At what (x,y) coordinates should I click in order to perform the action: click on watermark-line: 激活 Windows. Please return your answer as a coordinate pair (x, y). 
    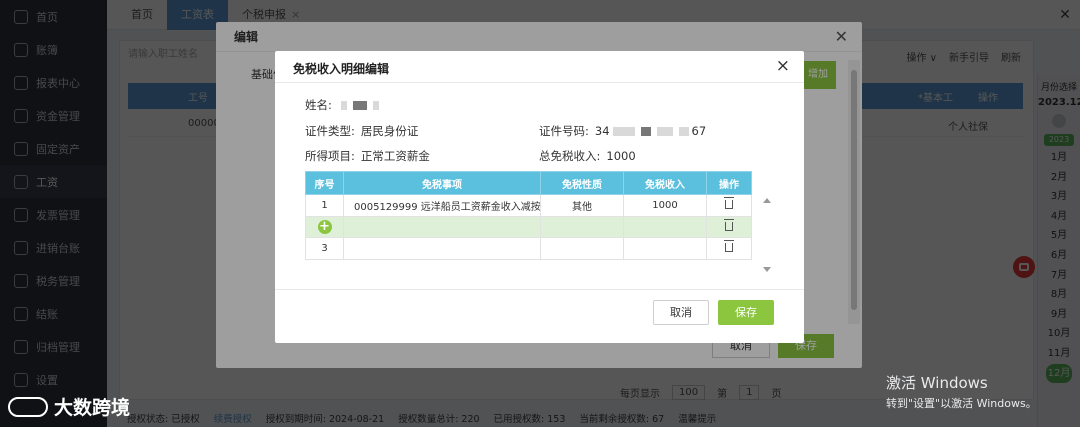
    Looking at the image, I should click on (937, 383).